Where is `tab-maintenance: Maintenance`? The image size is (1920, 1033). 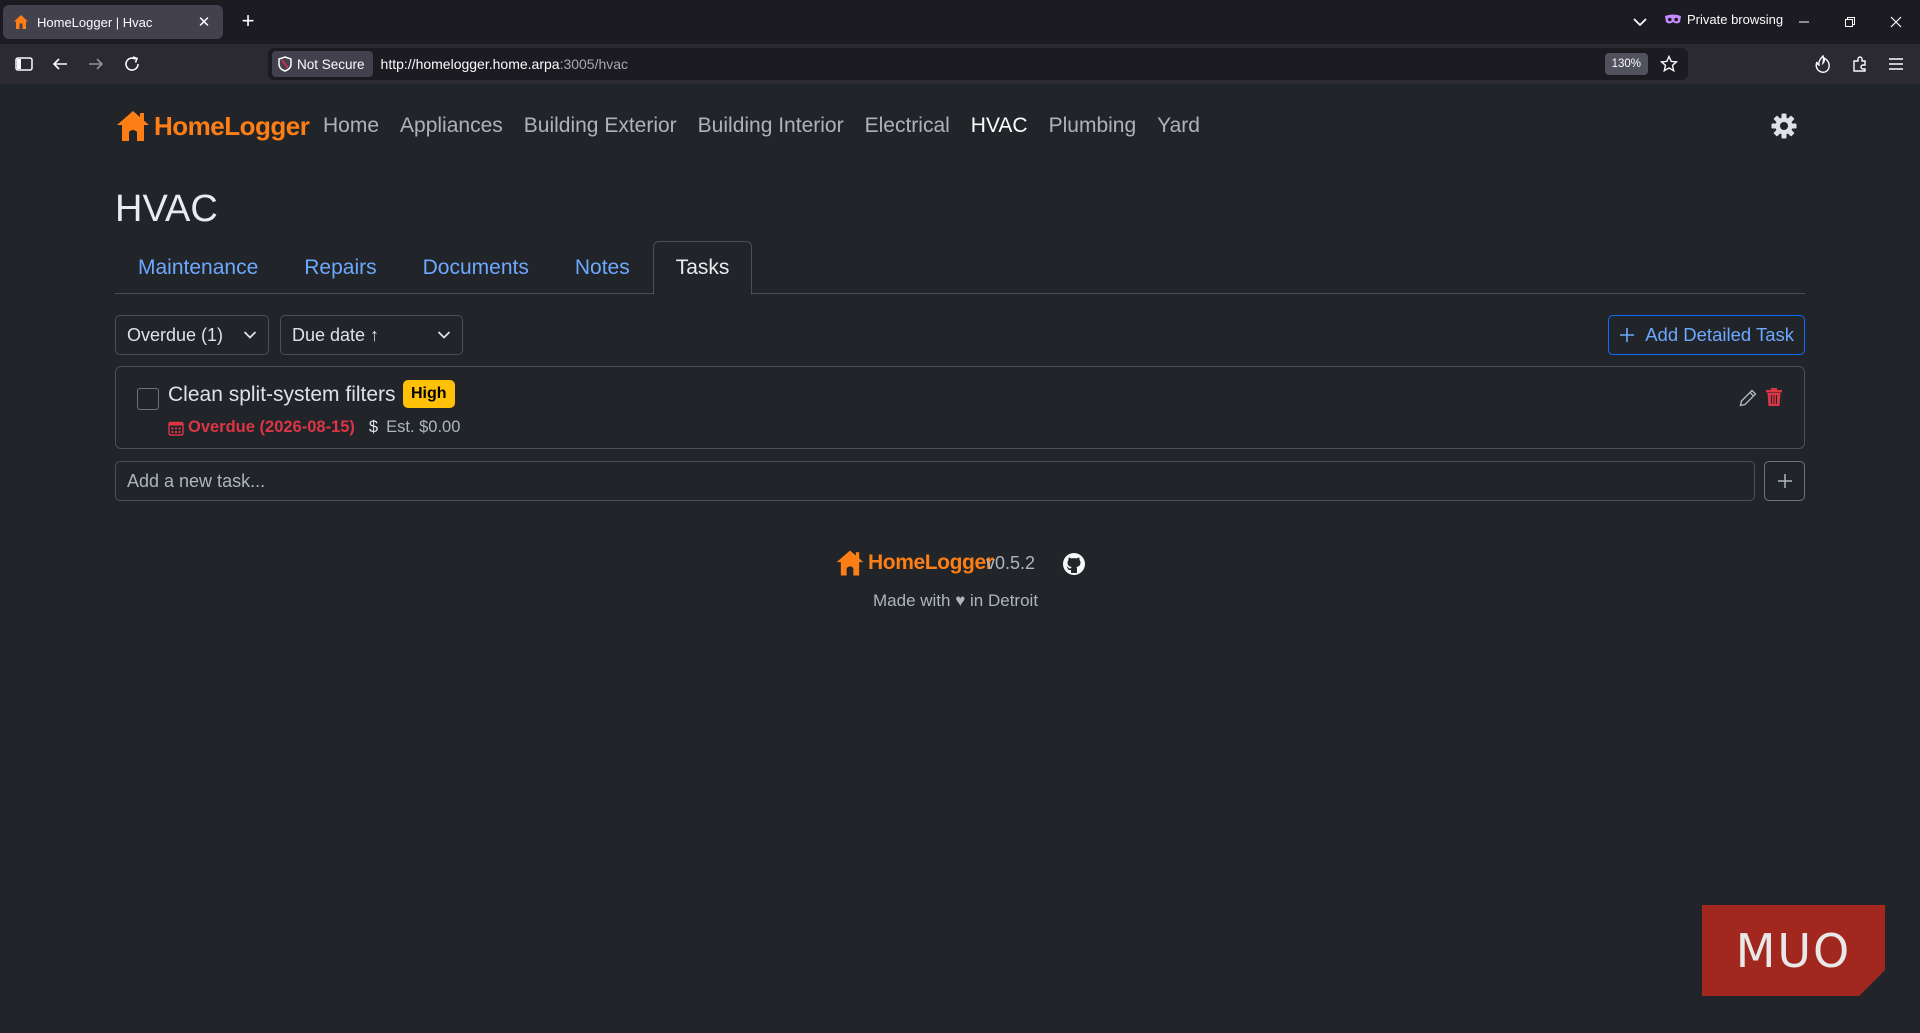
tab-maintenance: Maintenance is located at coordinates (198, 267).